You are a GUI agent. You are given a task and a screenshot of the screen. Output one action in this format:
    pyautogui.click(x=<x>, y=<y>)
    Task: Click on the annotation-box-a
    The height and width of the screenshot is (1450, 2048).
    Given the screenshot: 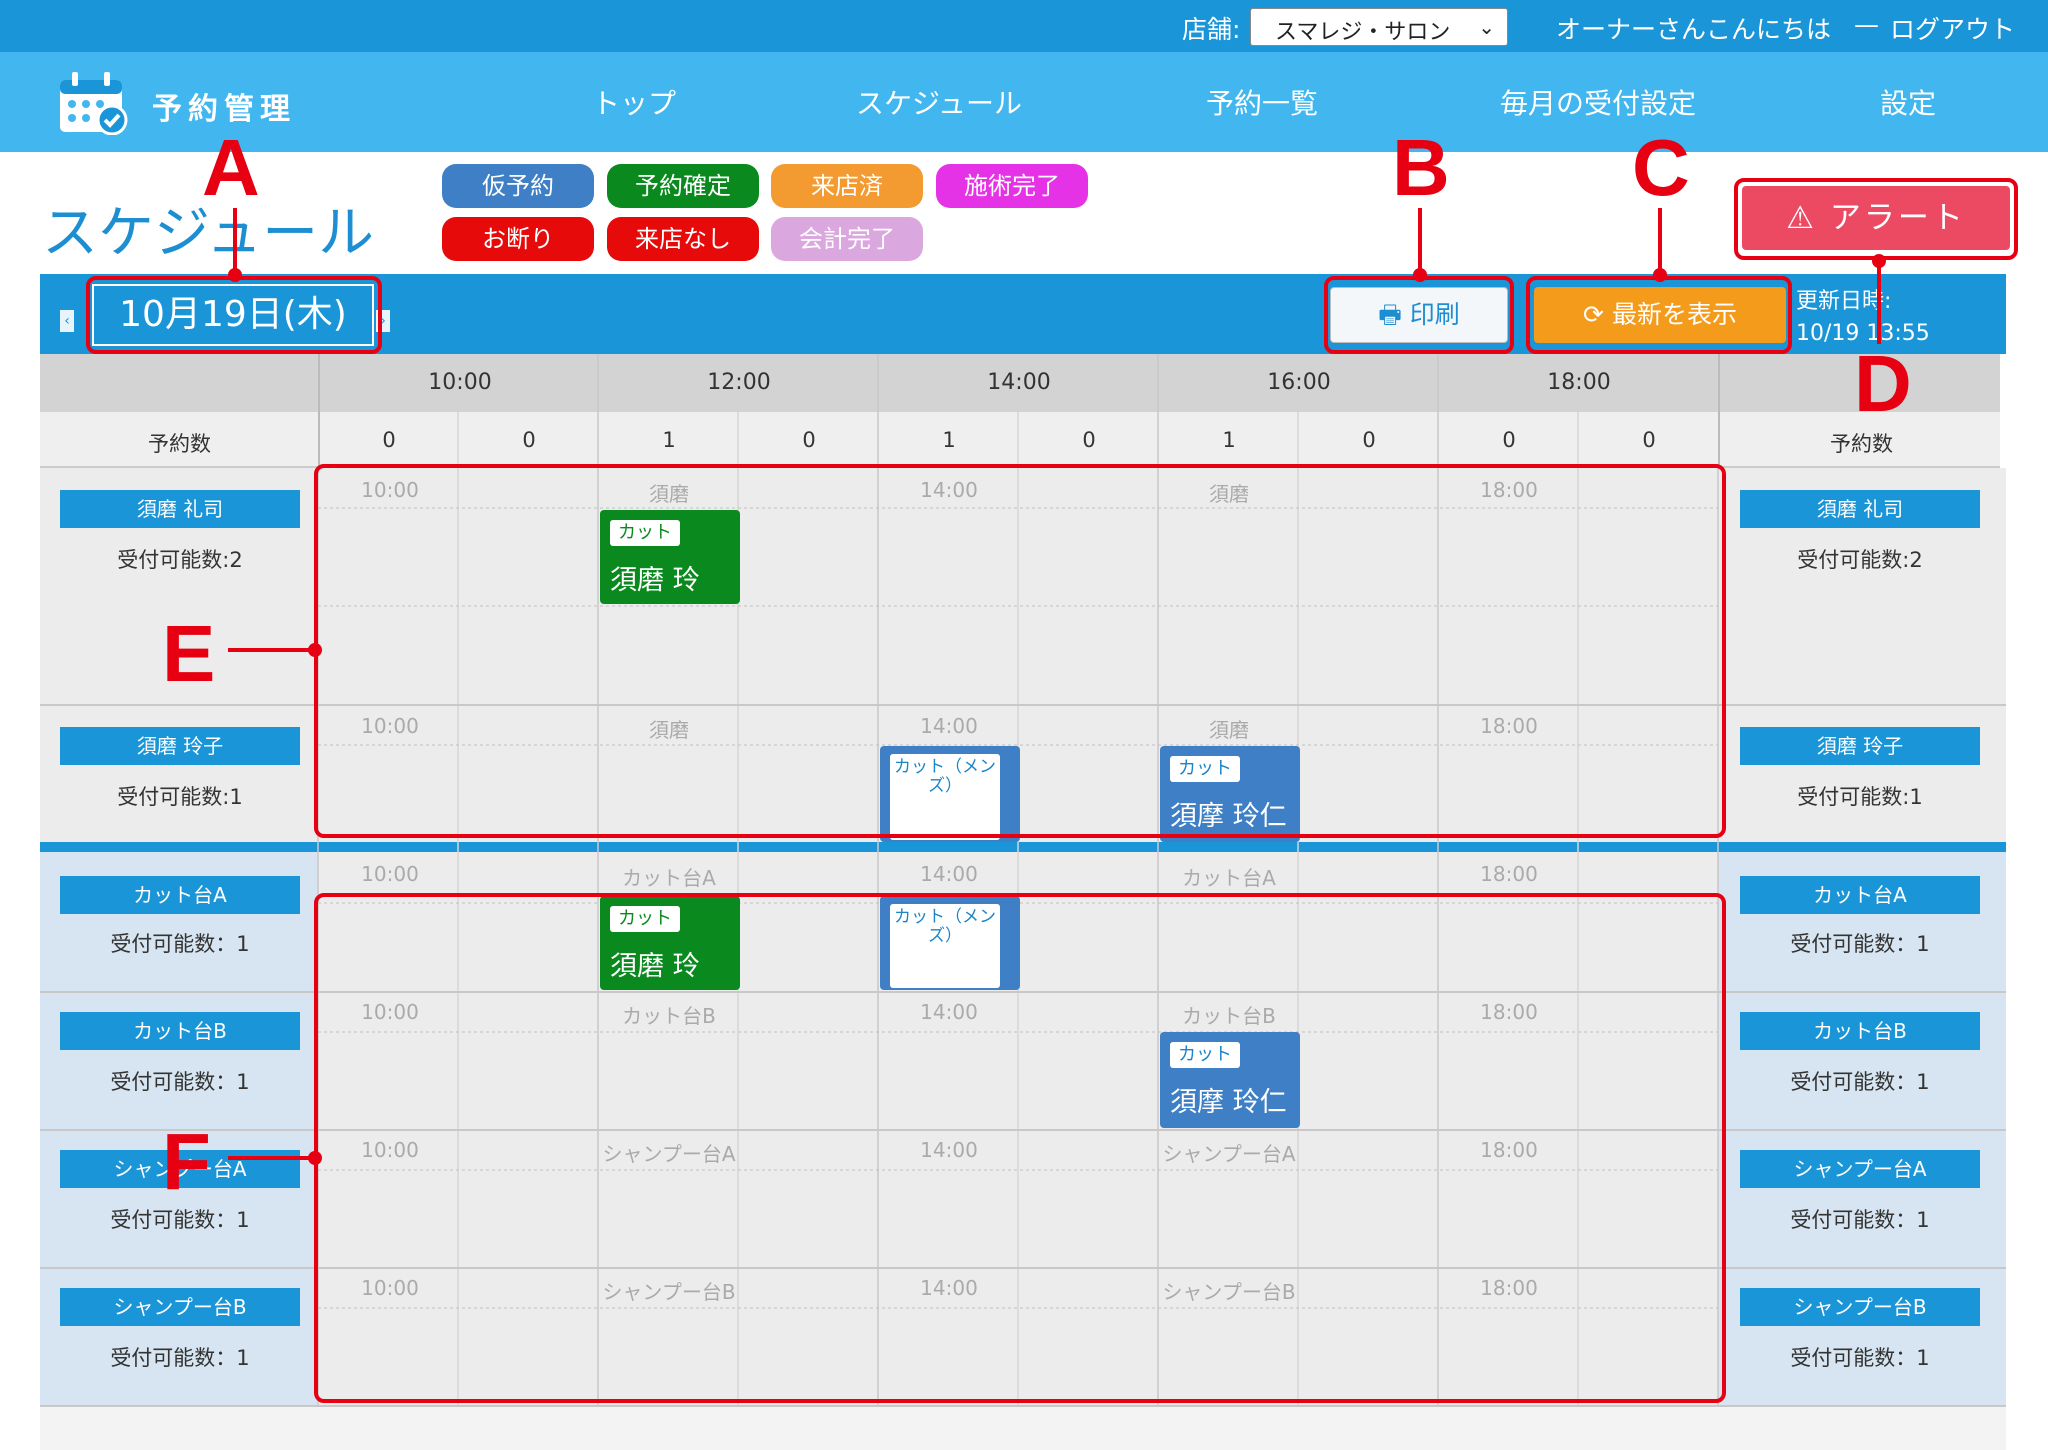 What is the action you would take?
    pyautogui.click(x=234, y=315)
    